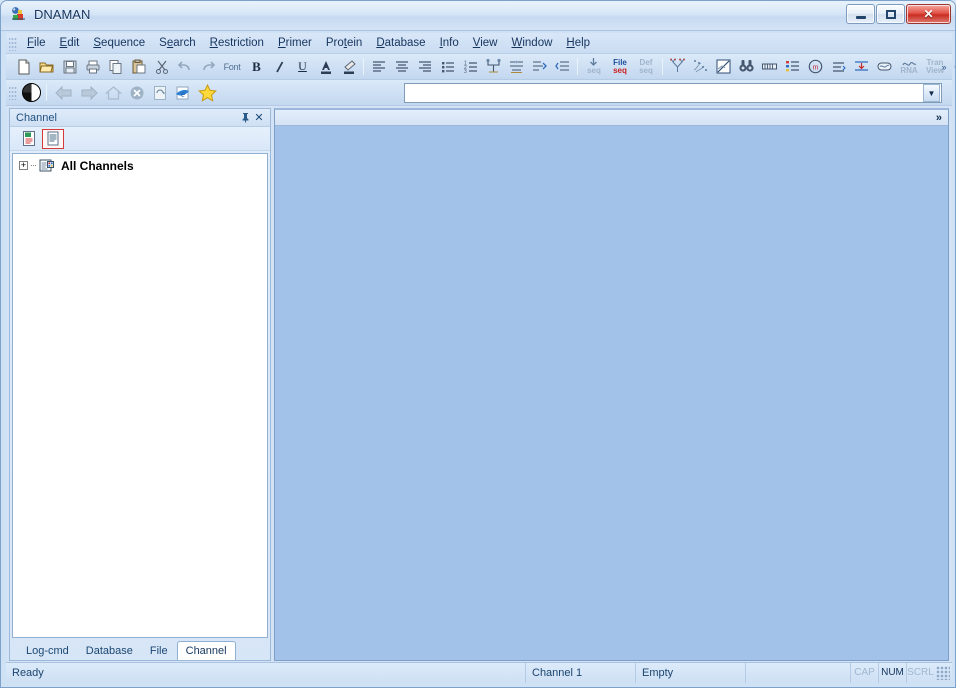  Describe the element at coordinates (161, 66) in the screenshot. I see `cut-scissors-icon` at that location.